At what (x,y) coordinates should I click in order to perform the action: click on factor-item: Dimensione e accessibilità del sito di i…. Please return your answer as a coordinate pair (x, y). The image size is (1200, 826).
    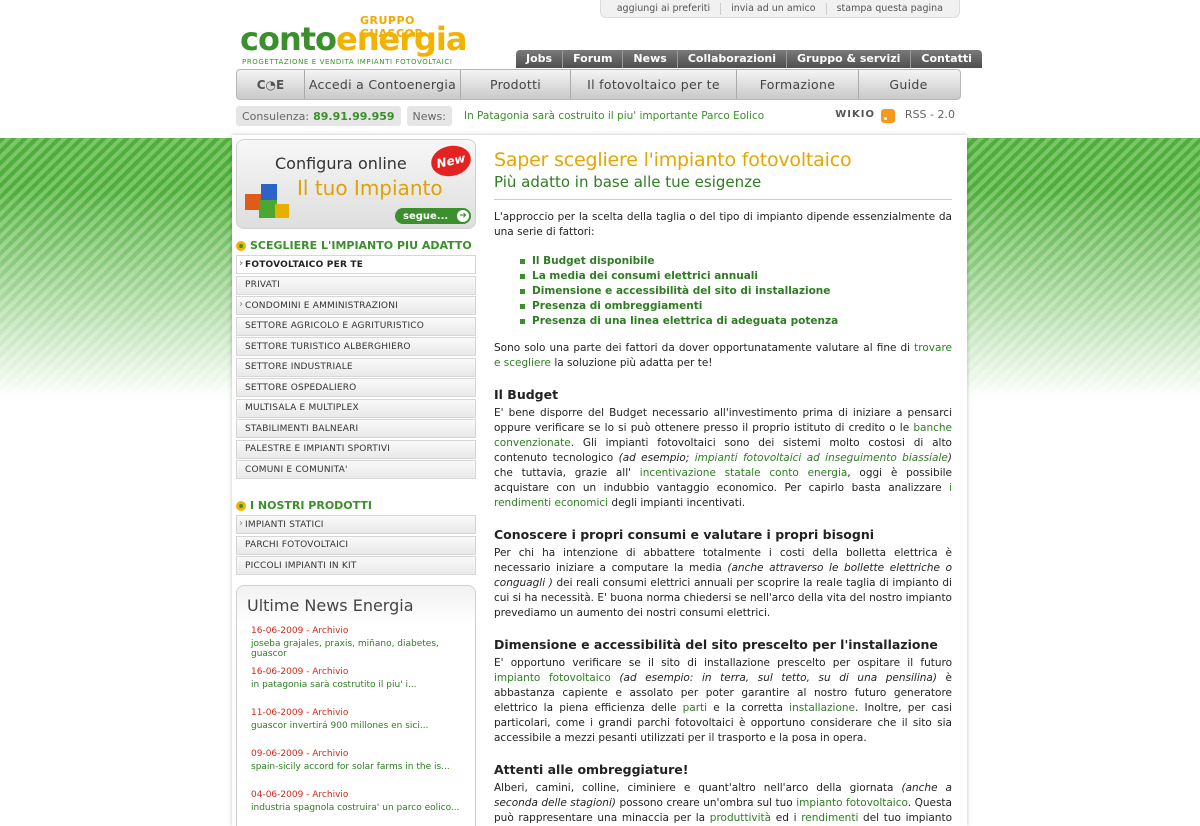
    Looking at the image, I should click on (735, 291).